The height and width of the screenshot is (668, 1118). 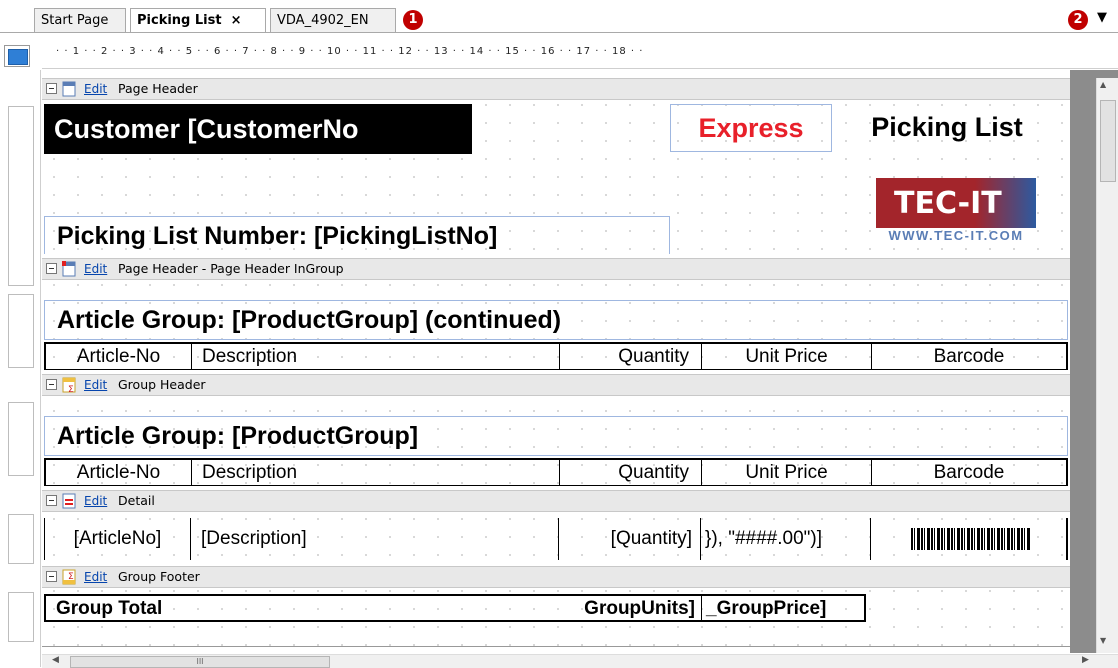 I want to click on detail-quantity: [Quantity], so click(x=630, y=539).